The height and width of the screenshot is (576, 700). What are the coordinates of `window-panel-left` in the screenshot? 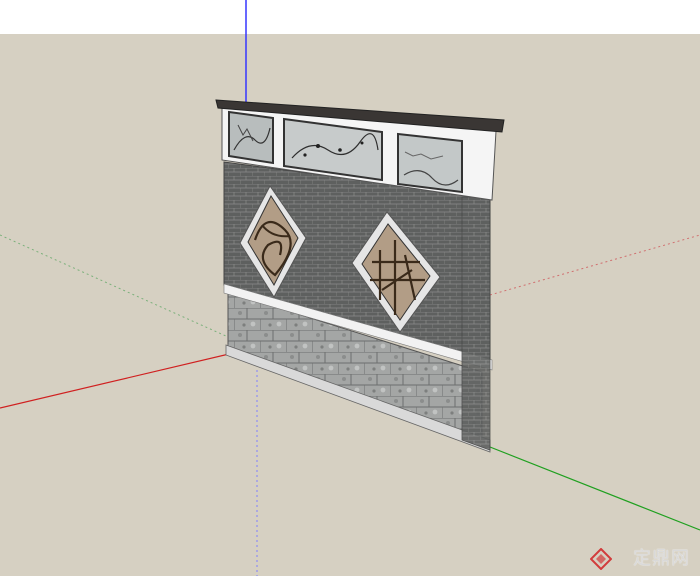 It's located at (251, 137).